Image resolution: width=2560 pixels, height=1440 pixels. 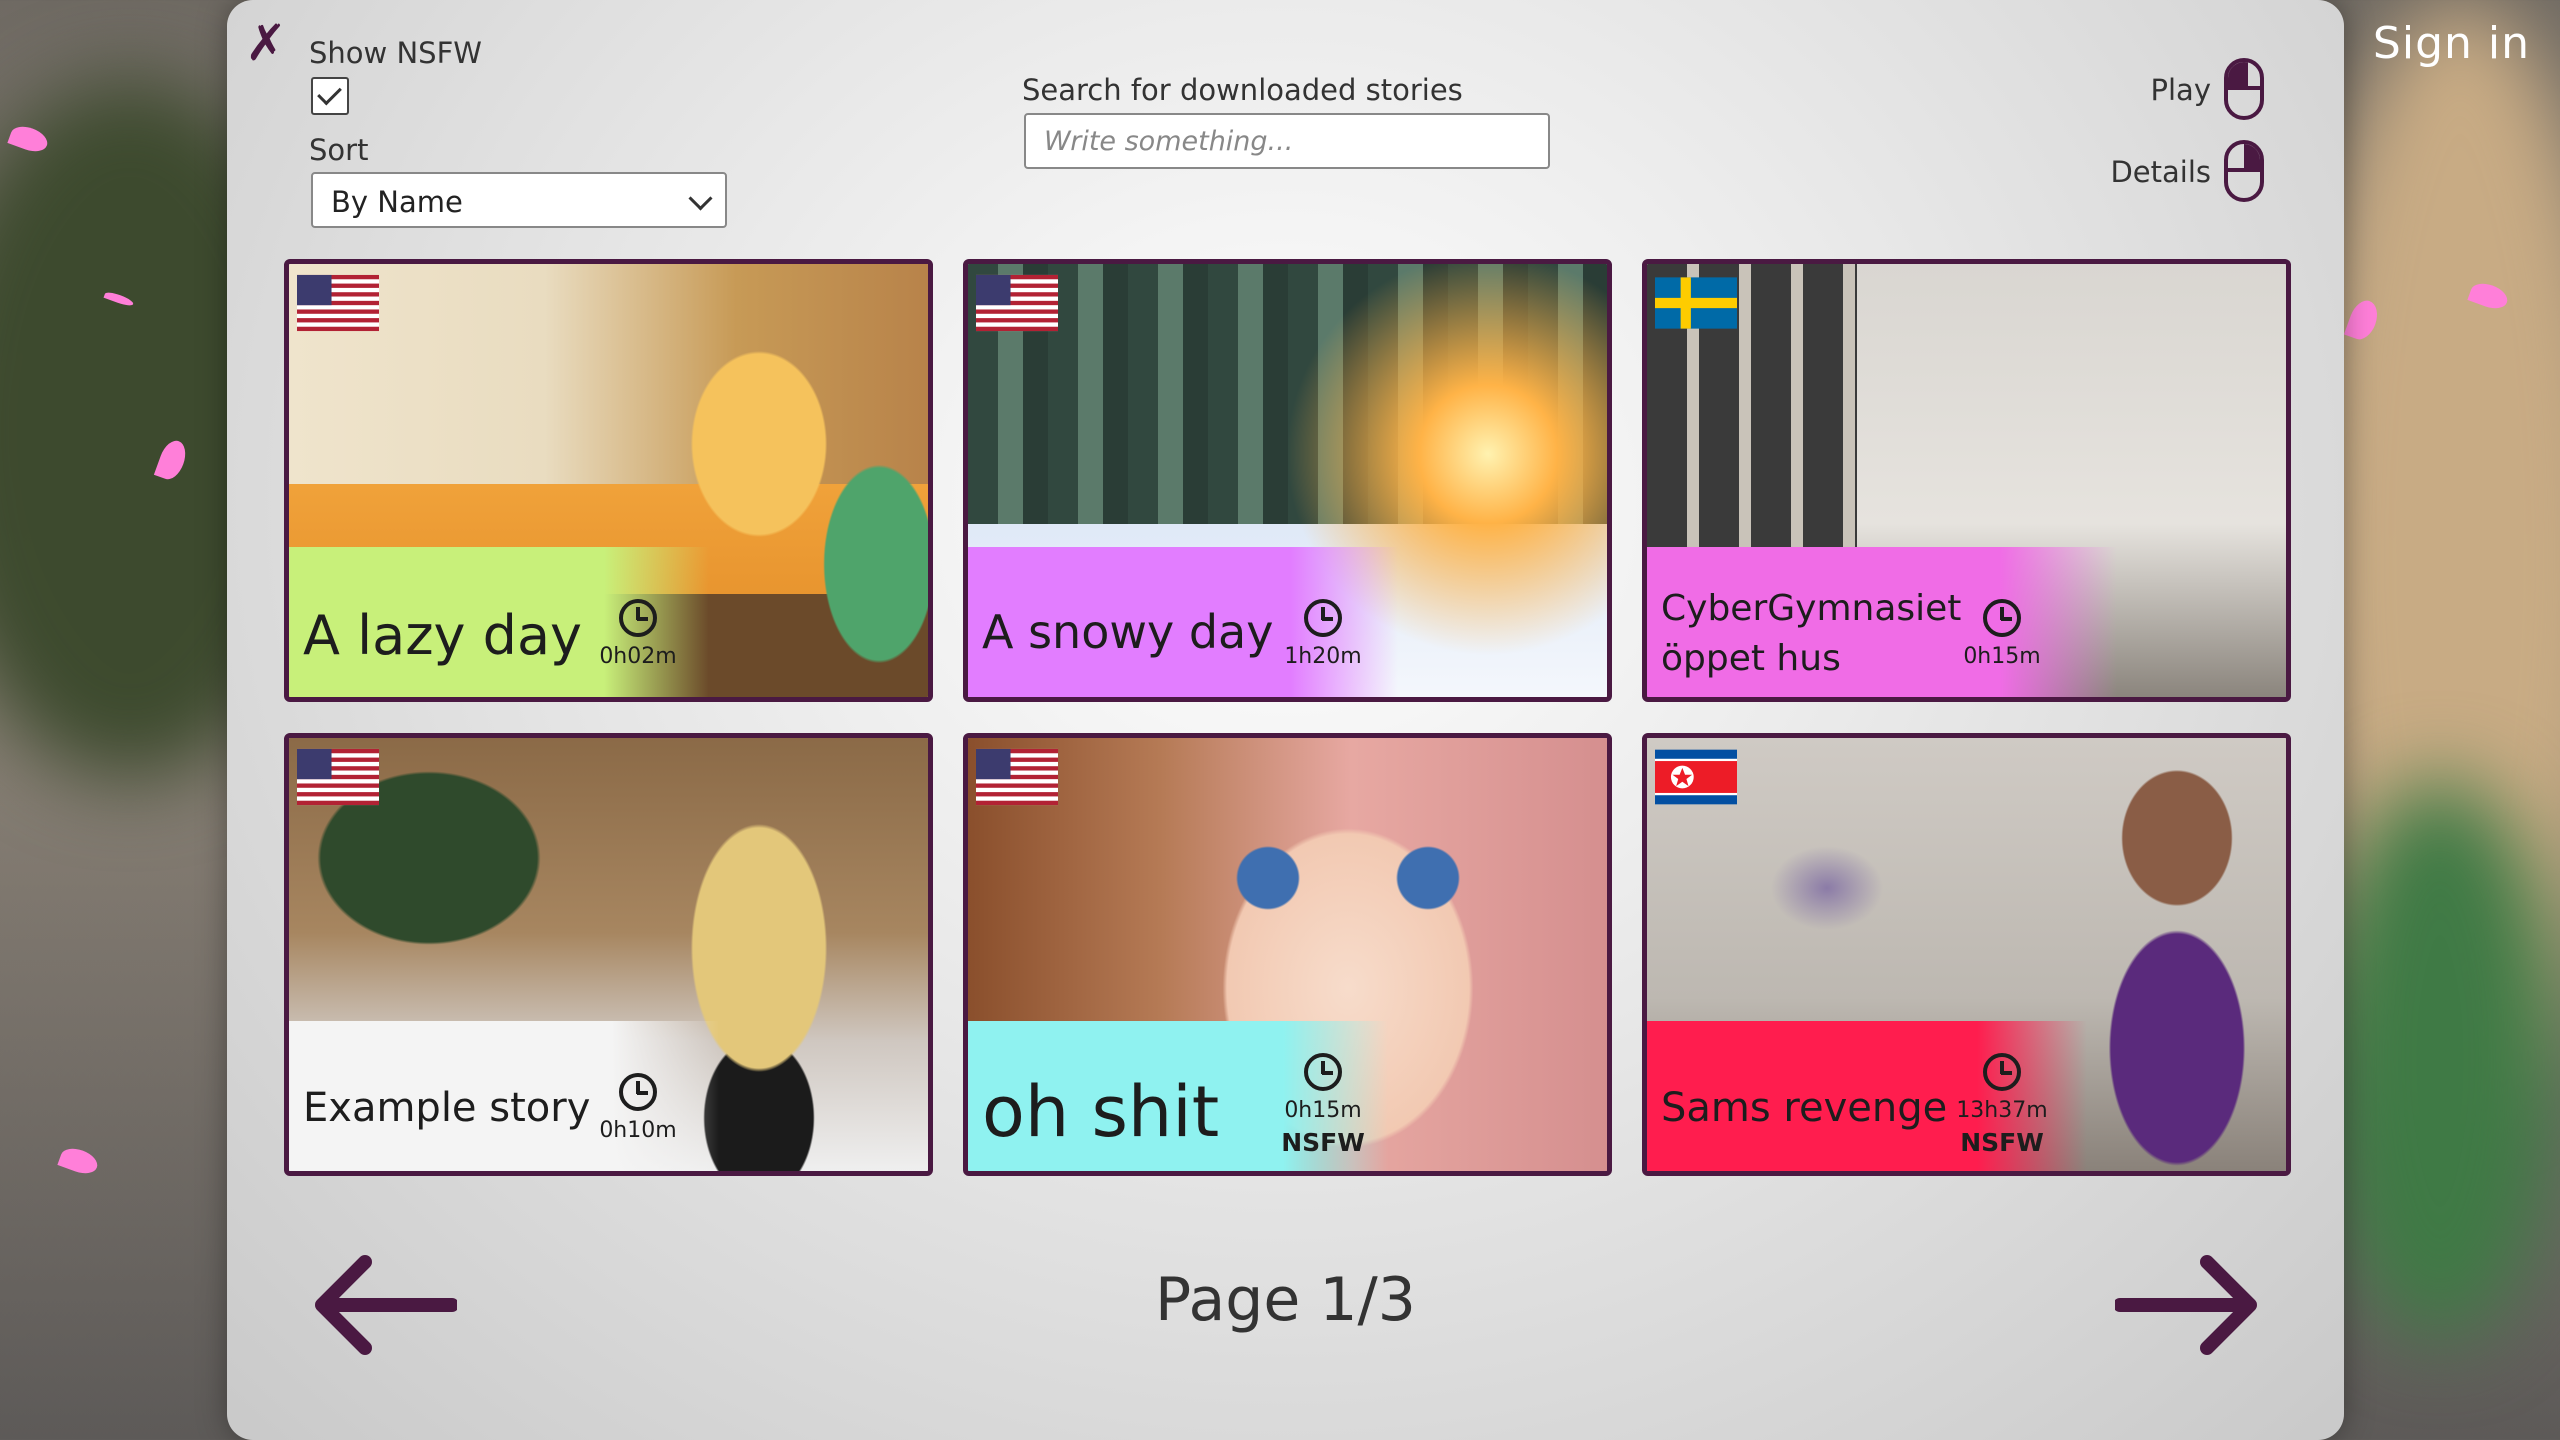 I want to click on story-duration: 0h02m, so click(x=638, y=656).